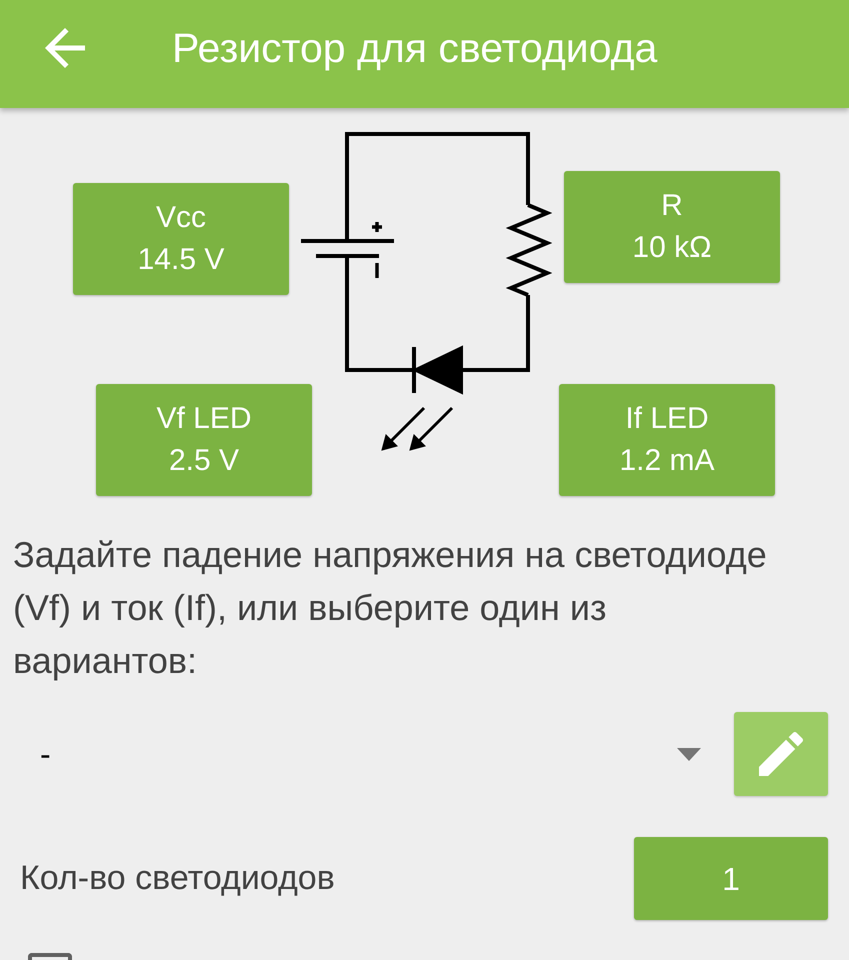 The height and width of the screenshot is (960, 849). What do you see at coordinates (50, 956) in the screenshot?
I see `checkbox-icon` at bounding box center [50, 956].